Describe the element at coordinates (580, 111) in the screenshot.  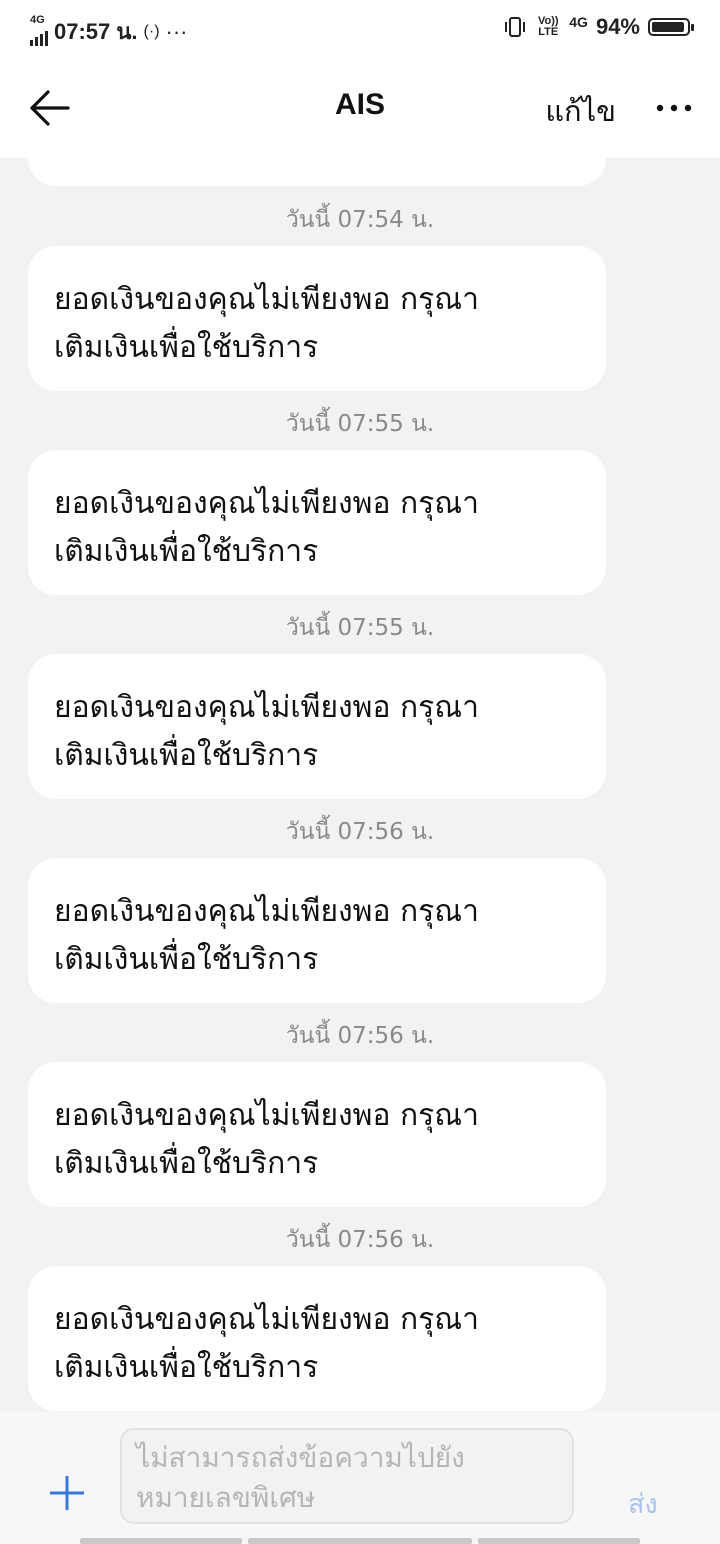
I see `edit-button: แก้ไข` at that location.